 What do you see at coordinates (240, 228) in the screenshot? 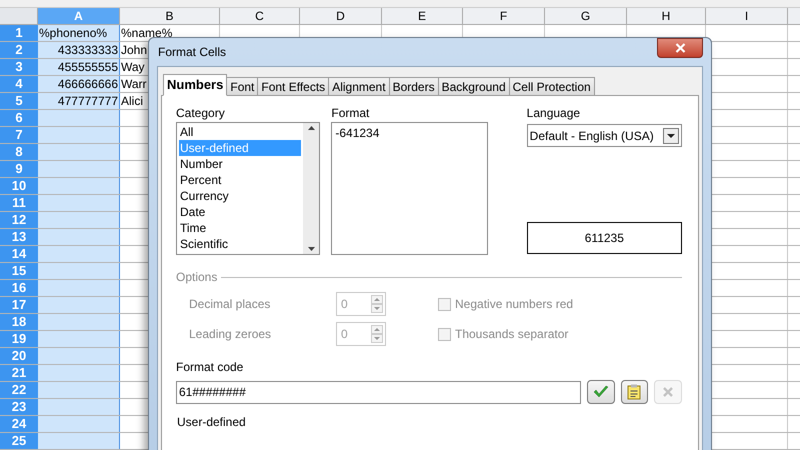
I see `list-item: Time` at bounding box center [240, 228].